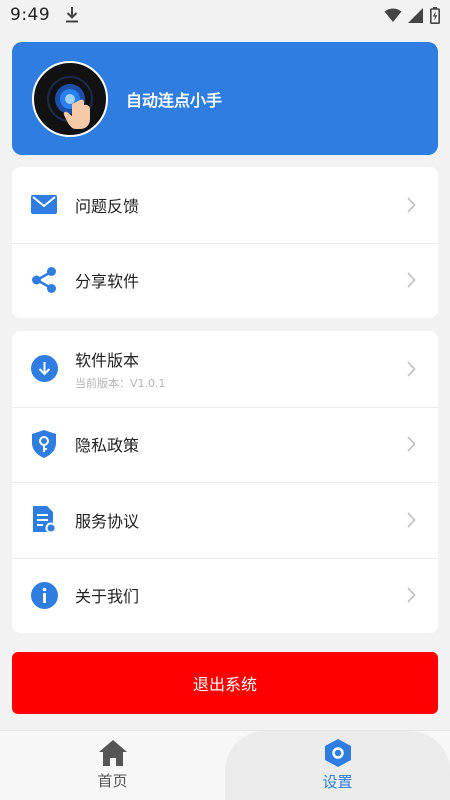 Image resolution: width=450 pixels, height=800 pixels. Describe the element at coordinates (30, 15) in the screenshot. I see `status-time: 9:49` at that location.